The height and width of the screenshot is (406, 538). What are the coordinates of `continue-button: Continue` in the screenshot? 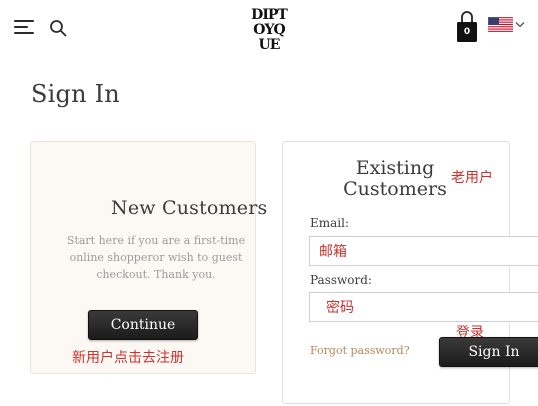 It's located at (143, 325).